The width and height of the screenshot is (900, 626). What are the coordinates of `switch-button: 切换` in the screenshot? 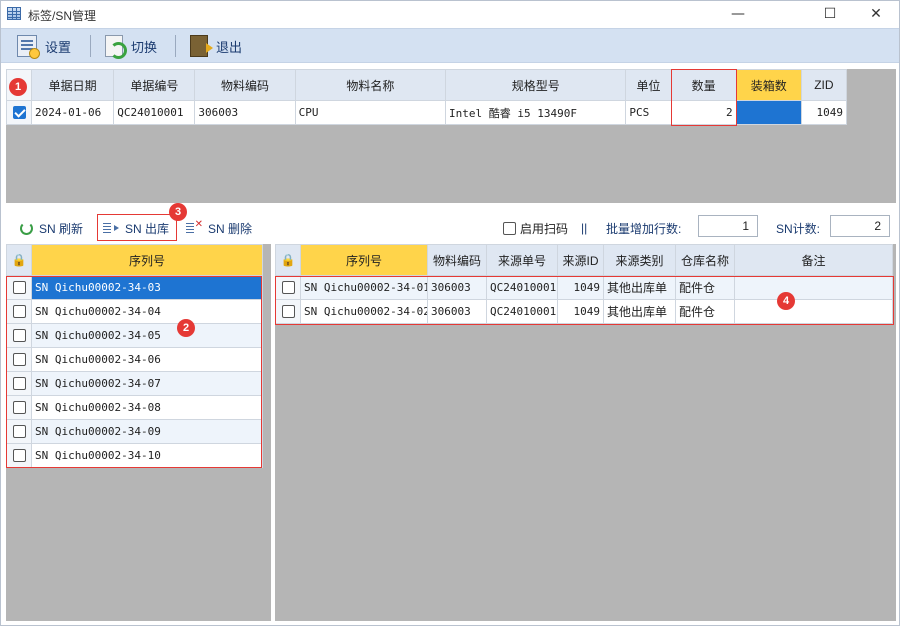 It's located at (131, 46).